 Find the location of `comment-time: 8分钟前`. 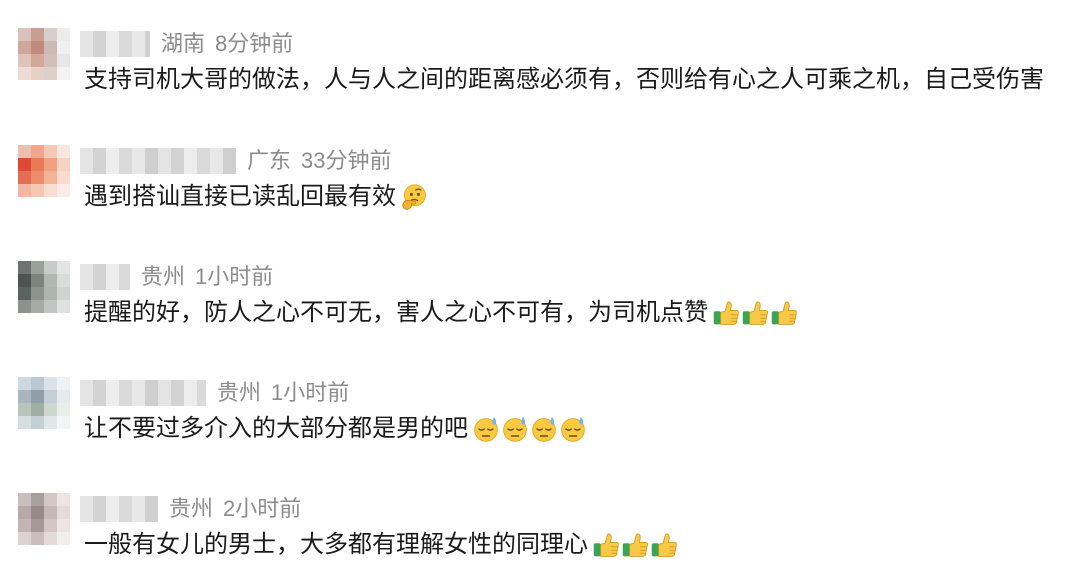

comment-time: 8分钟前 is located at coordinates (254, 43).